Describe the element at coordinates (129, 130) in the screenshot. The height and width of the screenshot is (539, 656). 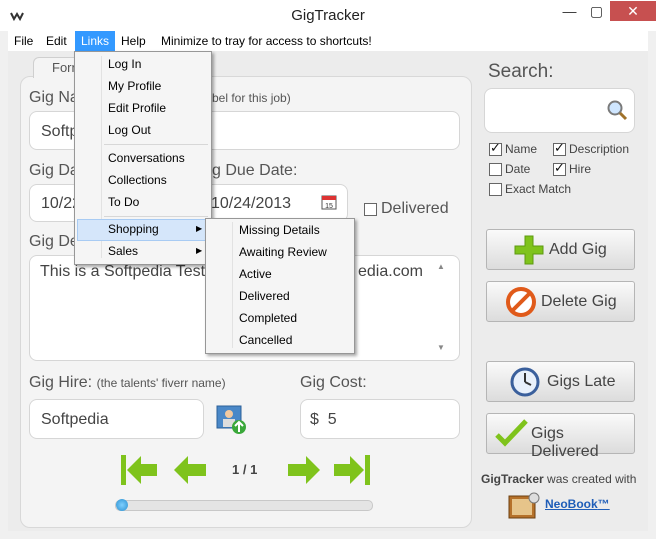
I see `menu-log-out: Log Out` at that location.